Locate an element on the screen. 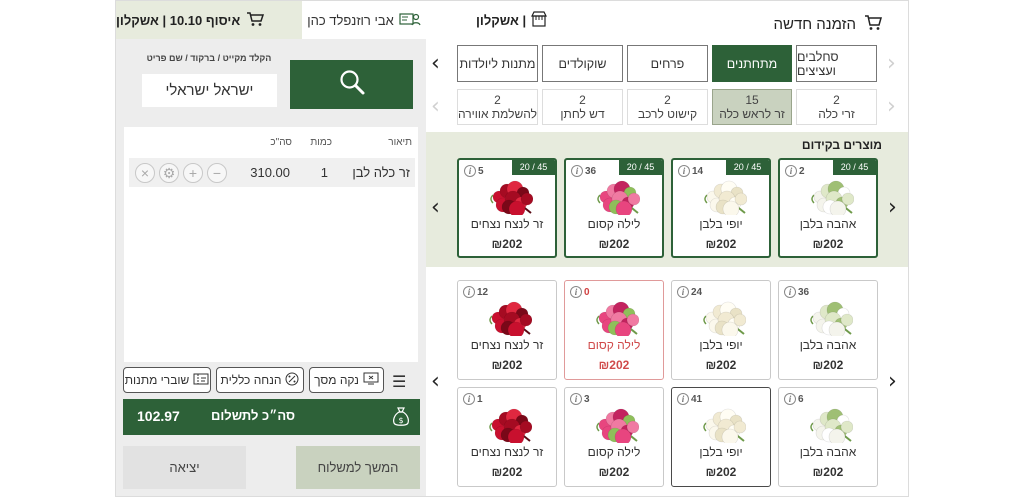 This screenshot has height=497, width=1024. customer-selector: אבי רוזנפלד כהן is located at coordinates (364, 20).